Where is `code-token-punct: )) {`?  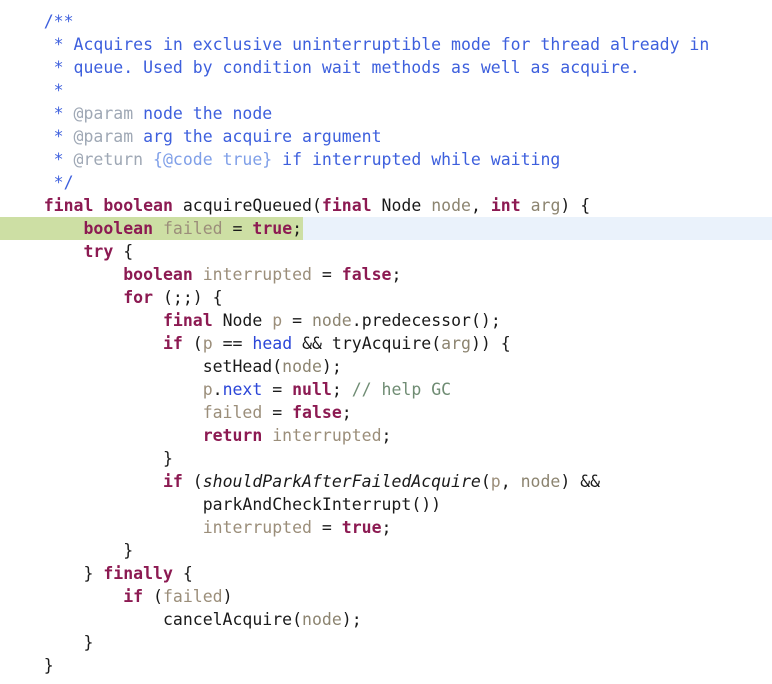 code-token-punct: )) { is located at coordinates (490, 343).